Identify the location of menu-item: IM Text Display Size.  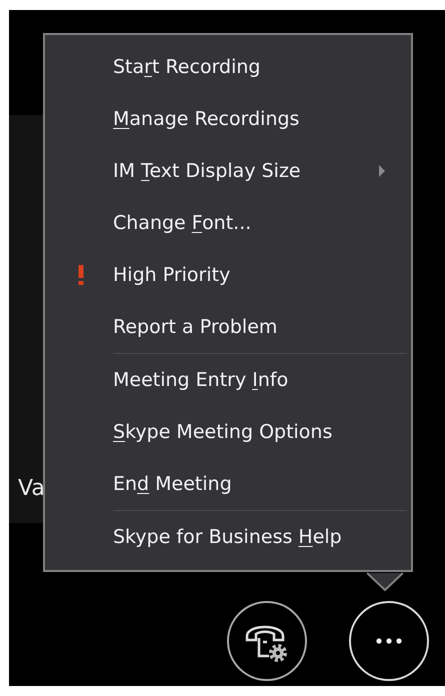
(207, 171).